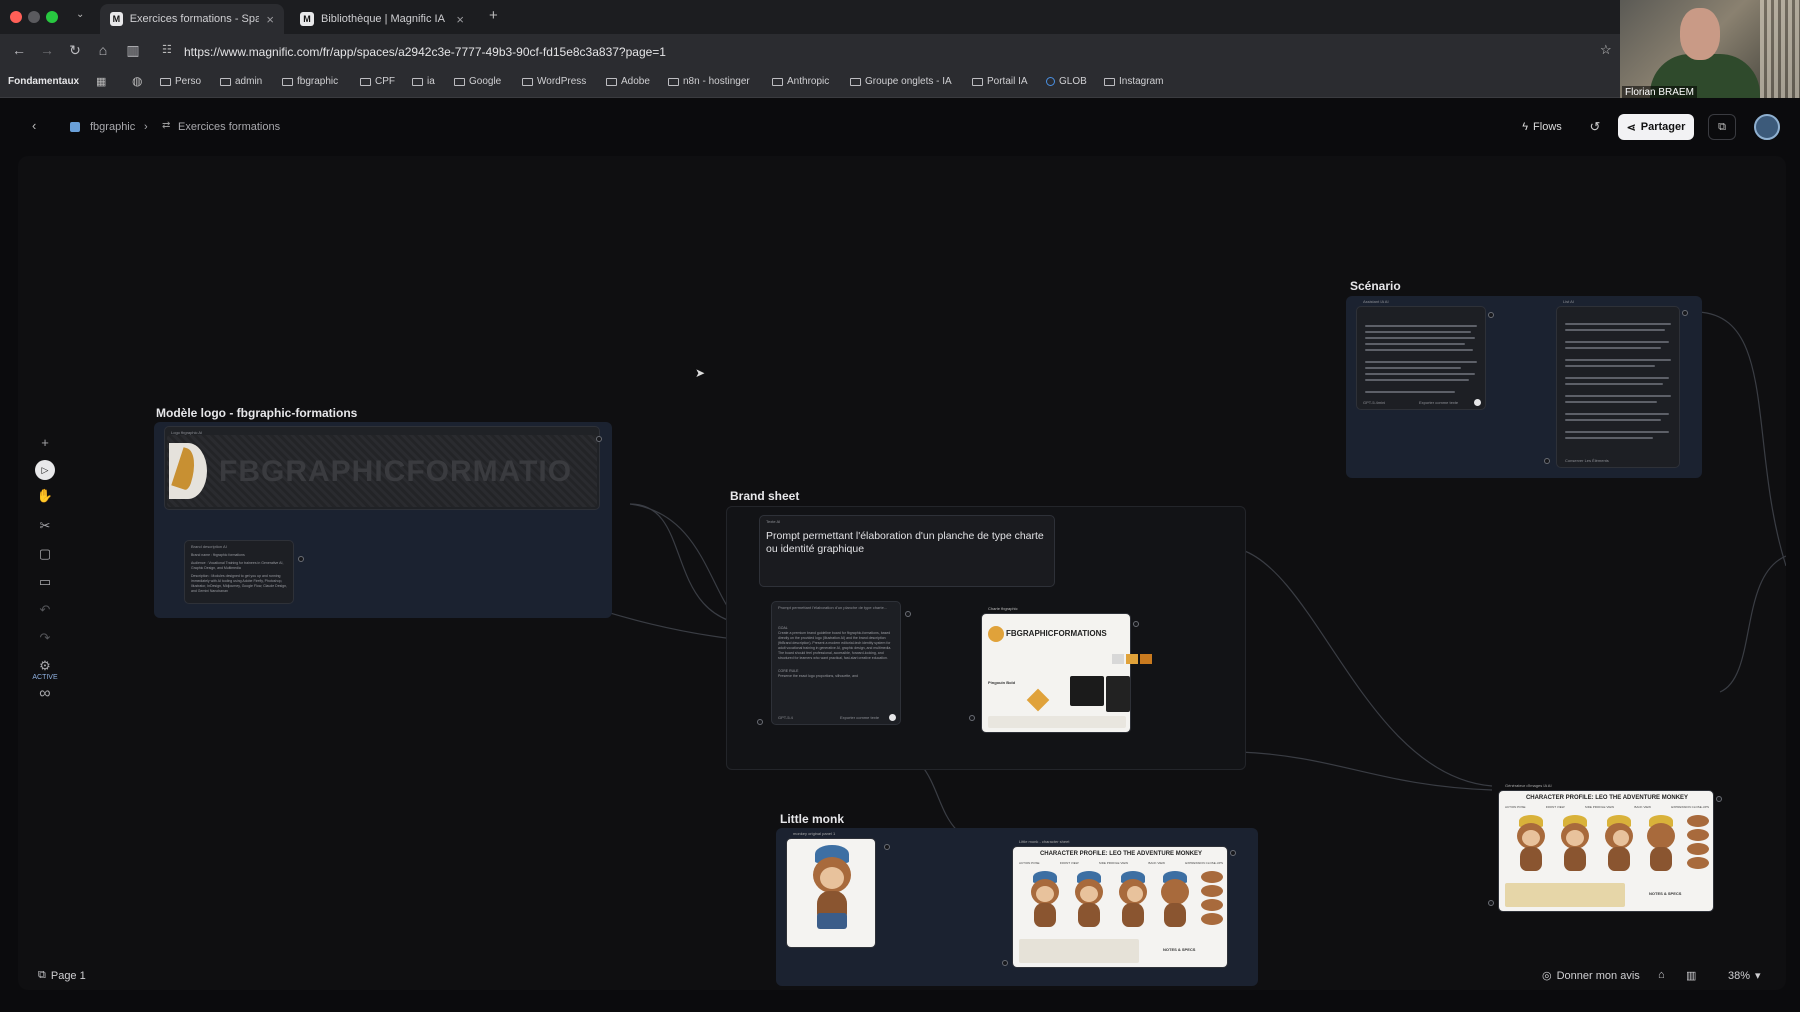  What do you see at coordinates (831, 889) in the screenshot?
I see `node-monkey-original: monkey original panel 1` at bounding box center [831, 889].